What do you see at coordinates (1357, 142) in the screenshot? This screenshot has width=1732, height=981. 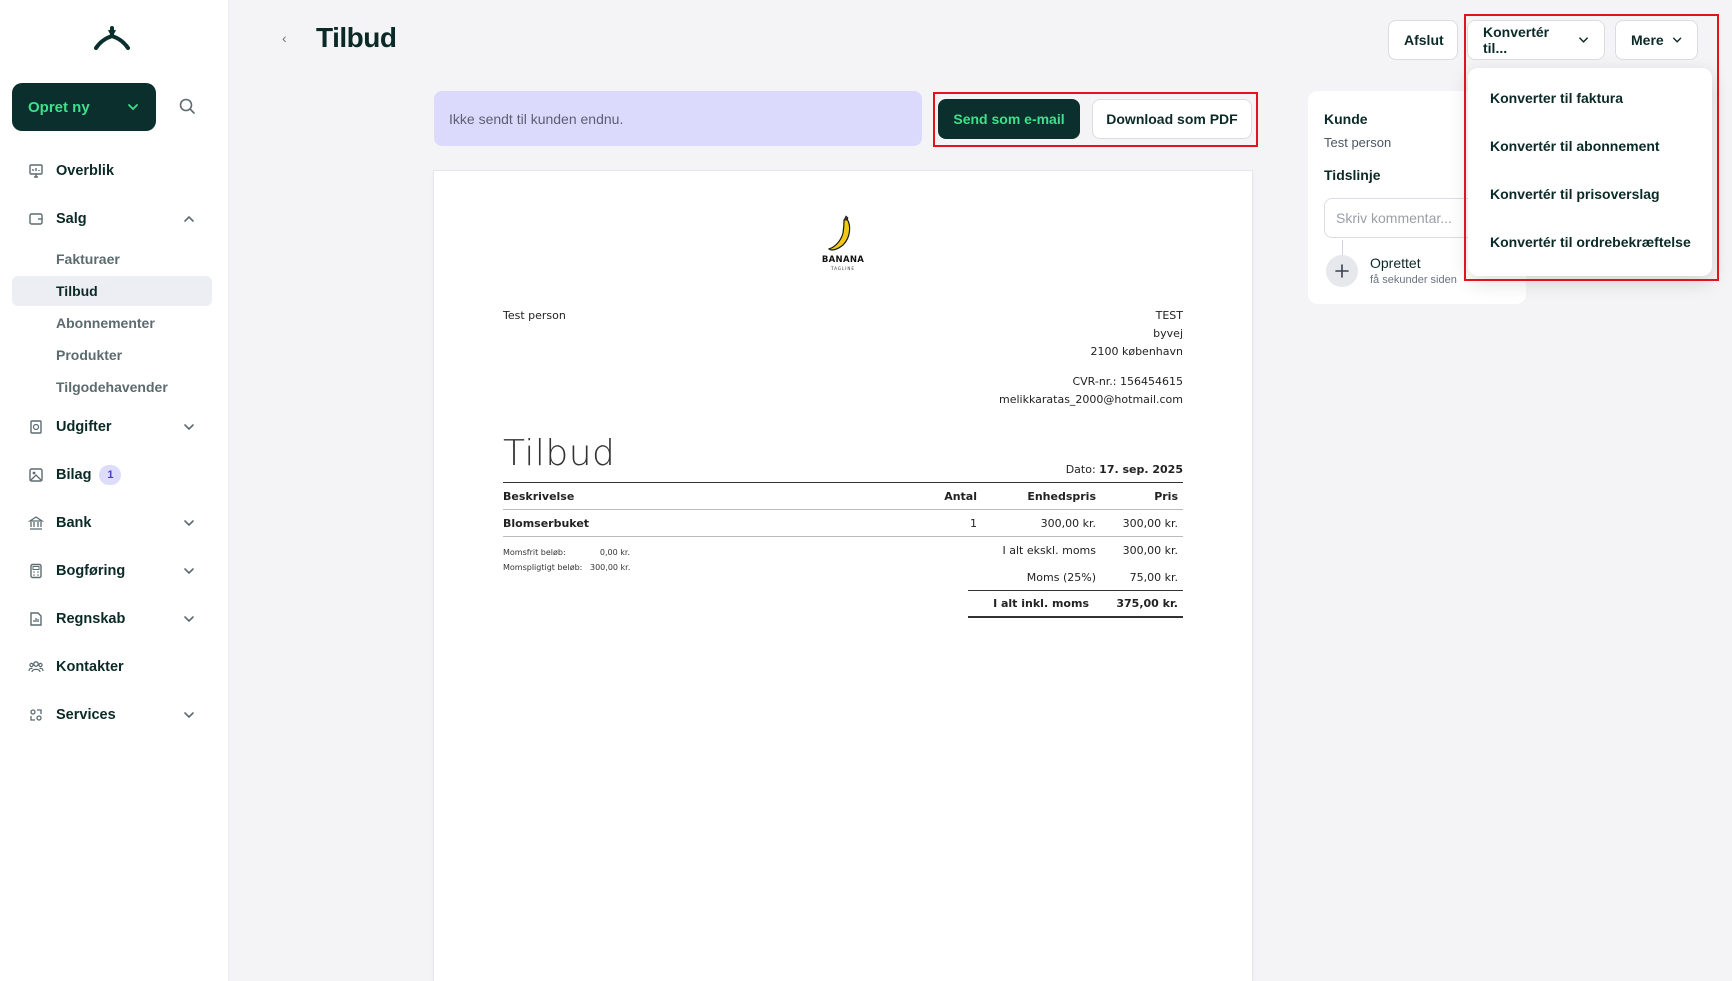 I see `customer-value: Test person` at bounding box center [1357, 142].